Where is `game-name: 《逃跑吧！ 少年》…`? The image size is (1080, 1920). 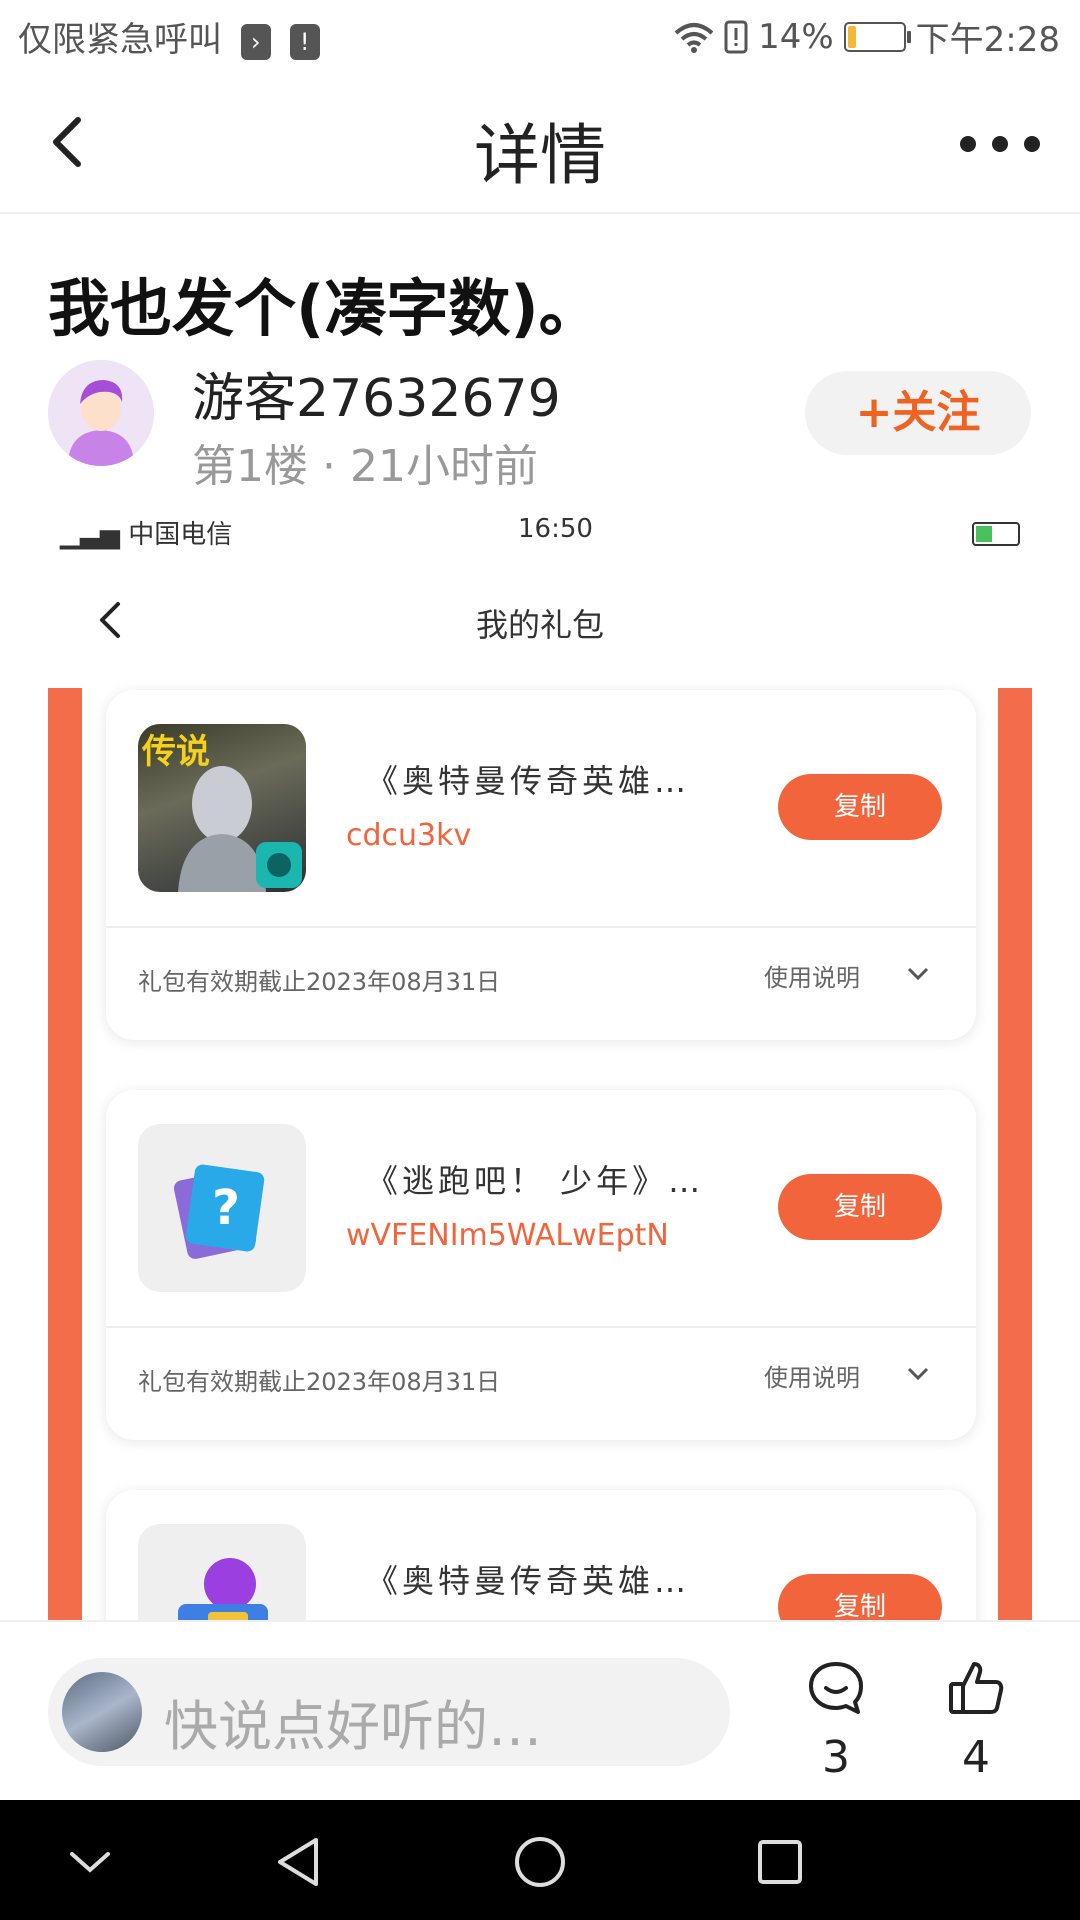
game-name: 《逃跑吧！ 少年》… is located at coordinates (535, 1181).